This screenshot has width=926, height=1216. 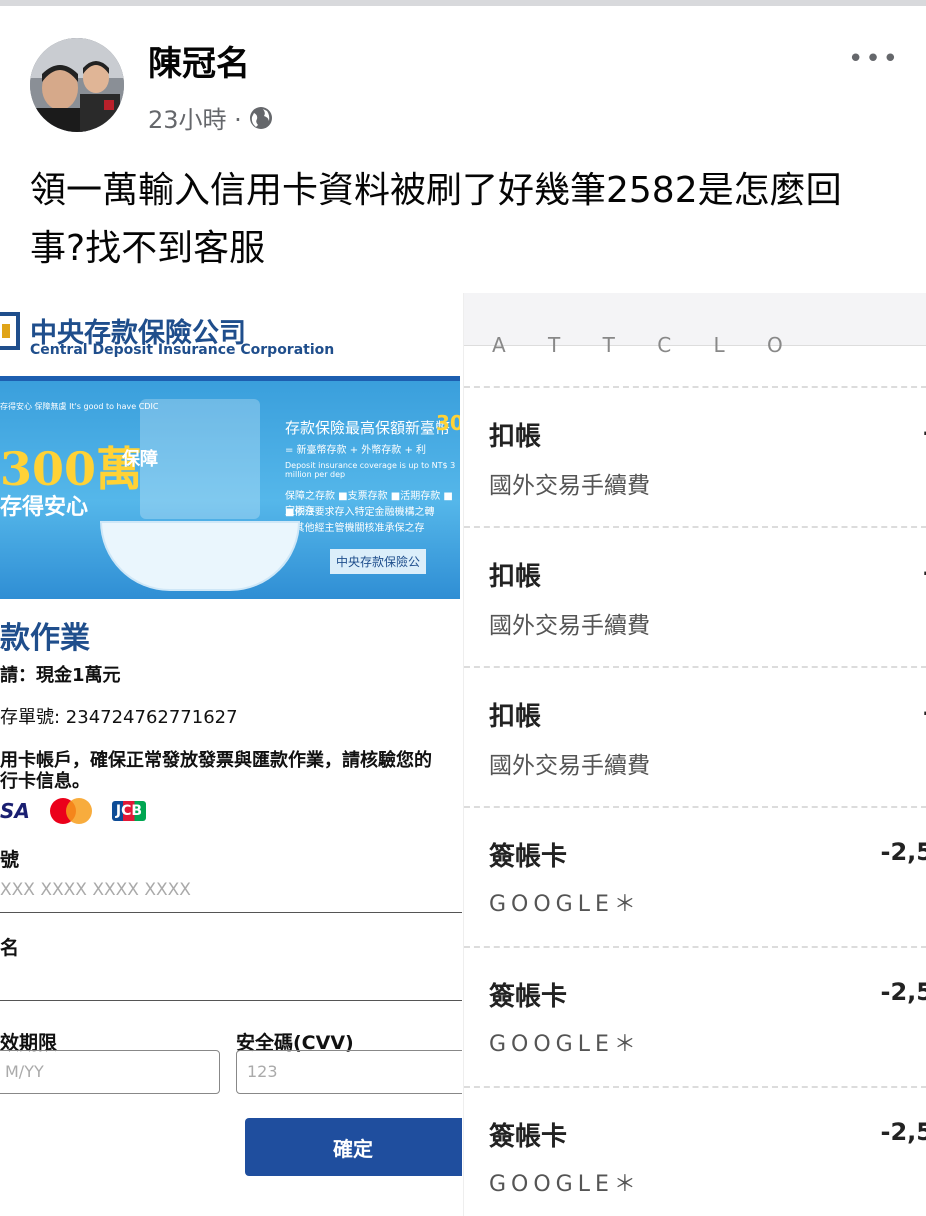 What do you see at coordinates (45, 638) in the screenshot?
I see `form-title: 款作業` at bounding box center [45, 638].